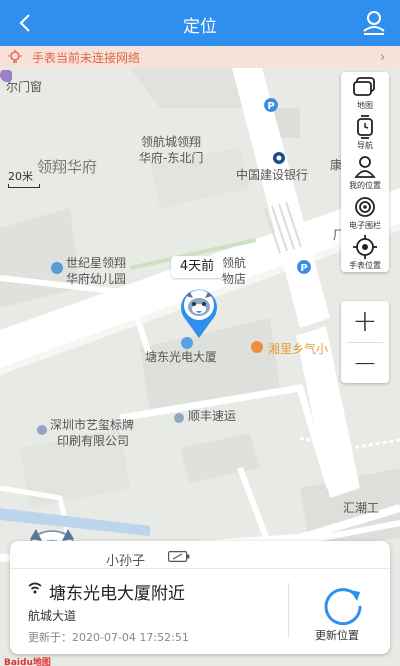 Image resolution: width=400 pixels, height=666 pixels. I want to click on tool-geofence: 电子围栏, so click(365, 212).